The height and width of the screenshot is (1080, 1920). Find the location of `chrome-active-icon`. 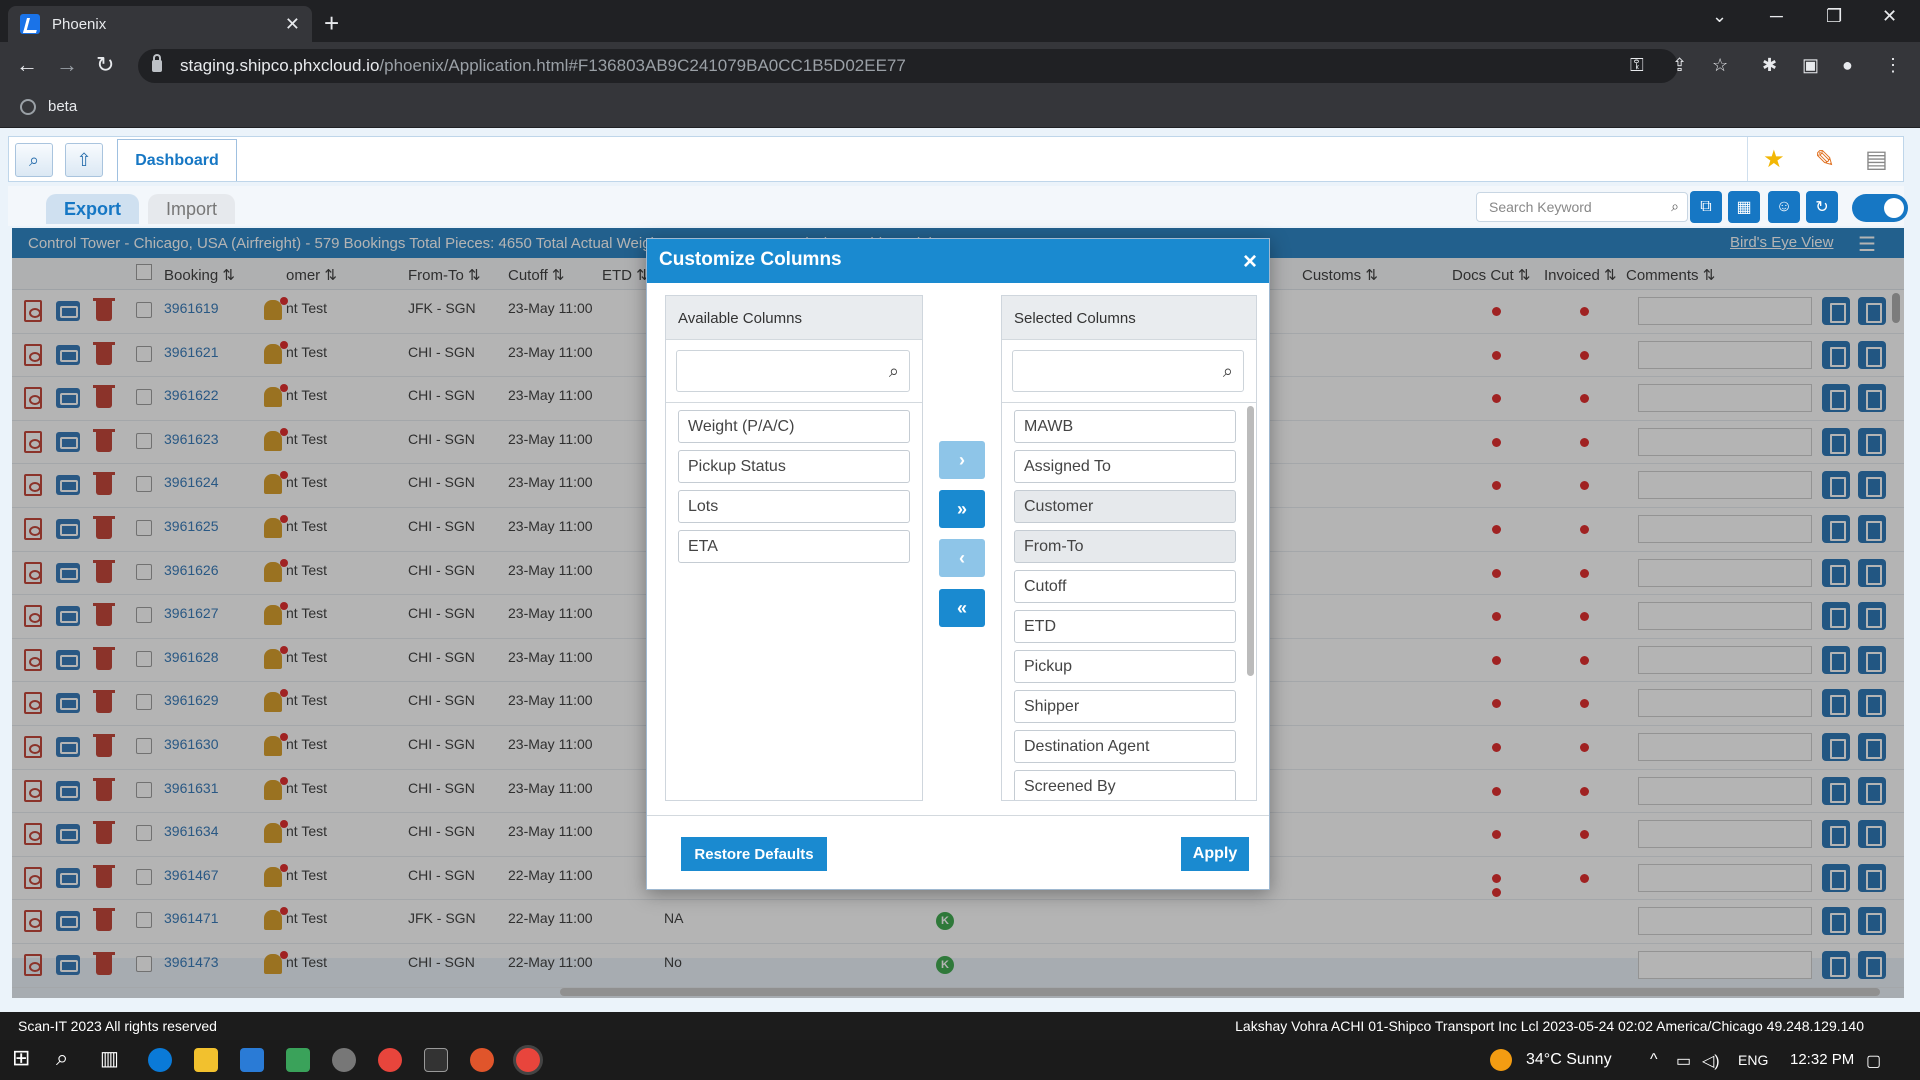

chrome-active-icon is located at coordinates (528, 1060).